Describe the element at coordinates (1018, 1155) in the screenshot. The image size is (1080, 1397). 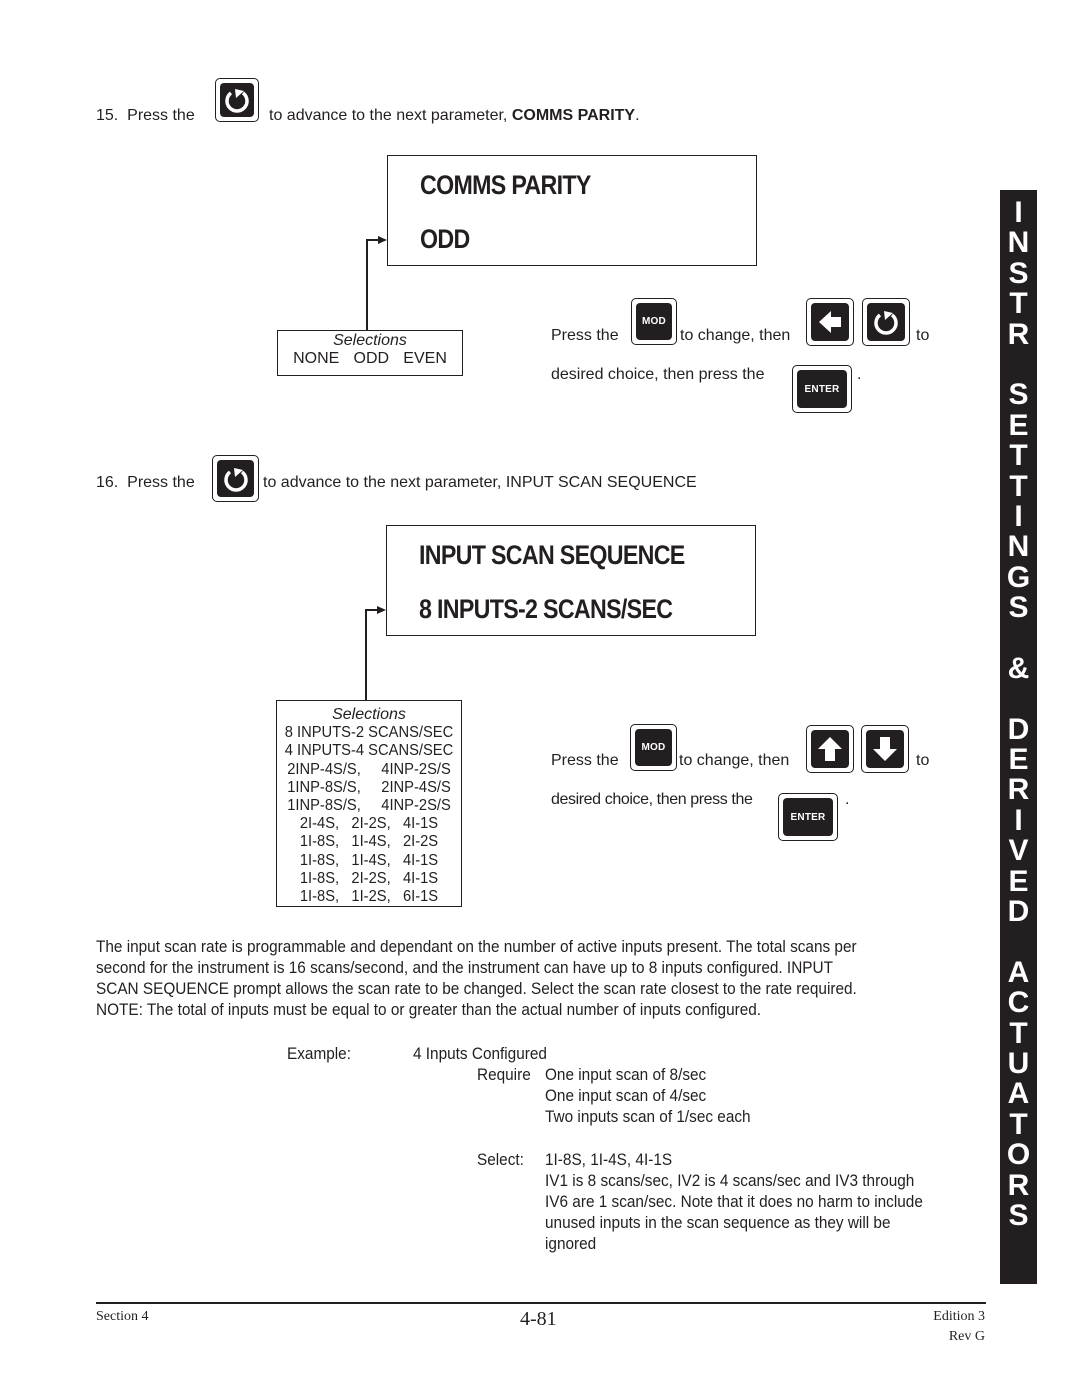
I see `side-tab-letter: O` at that location.